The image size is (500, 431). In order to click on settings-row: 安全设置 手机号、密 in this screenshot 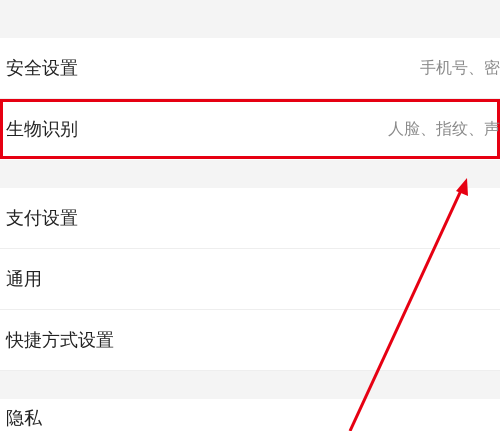, I will do `click(250, 68)`.